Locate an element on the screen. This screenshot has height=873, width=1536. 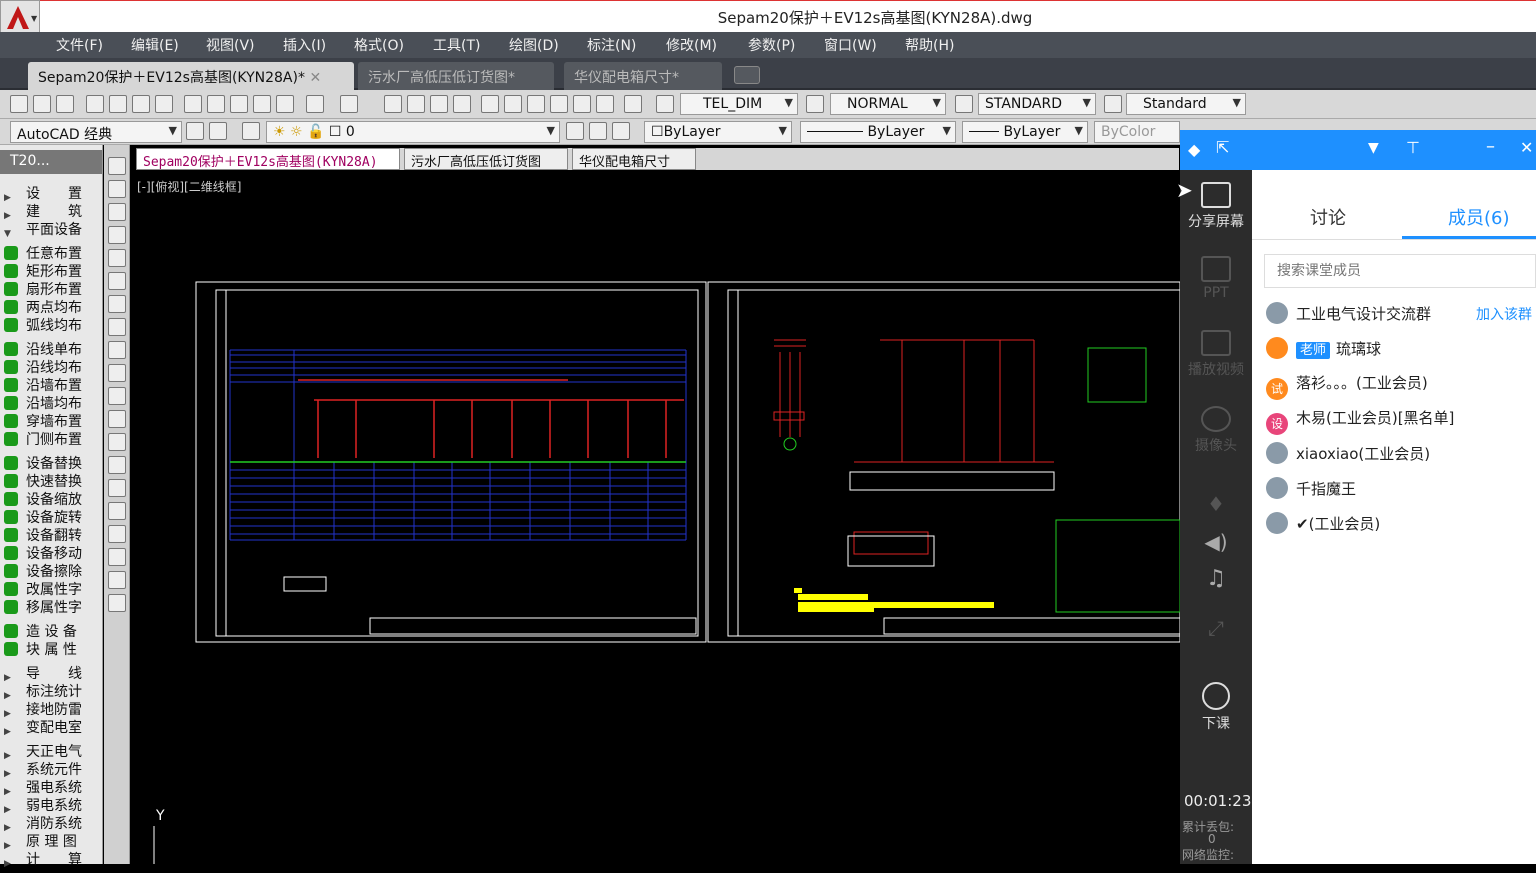
panel-item: ▶ 导 线 is located at coordinates (43, 673).